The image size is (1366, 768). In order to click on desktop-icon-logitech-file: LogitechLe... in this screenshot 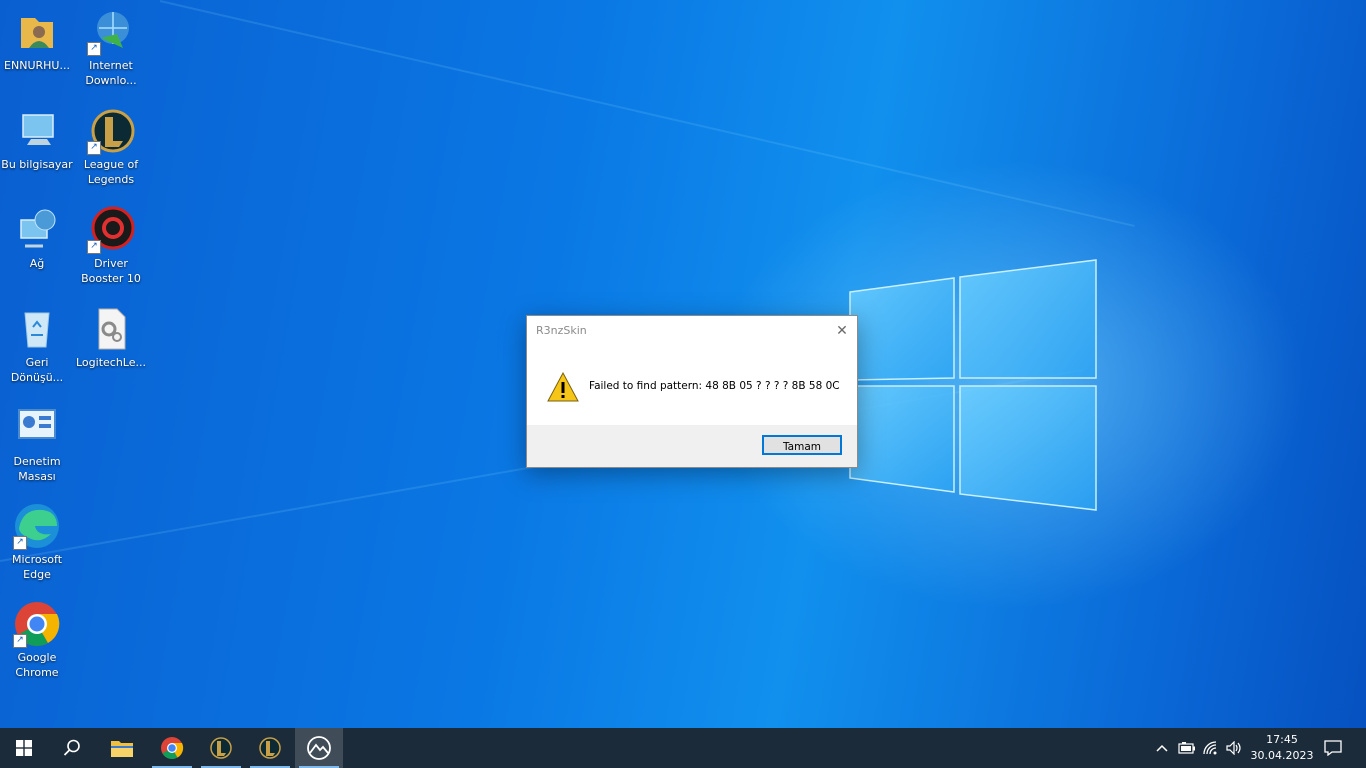, I will do `click(111, 337)`.